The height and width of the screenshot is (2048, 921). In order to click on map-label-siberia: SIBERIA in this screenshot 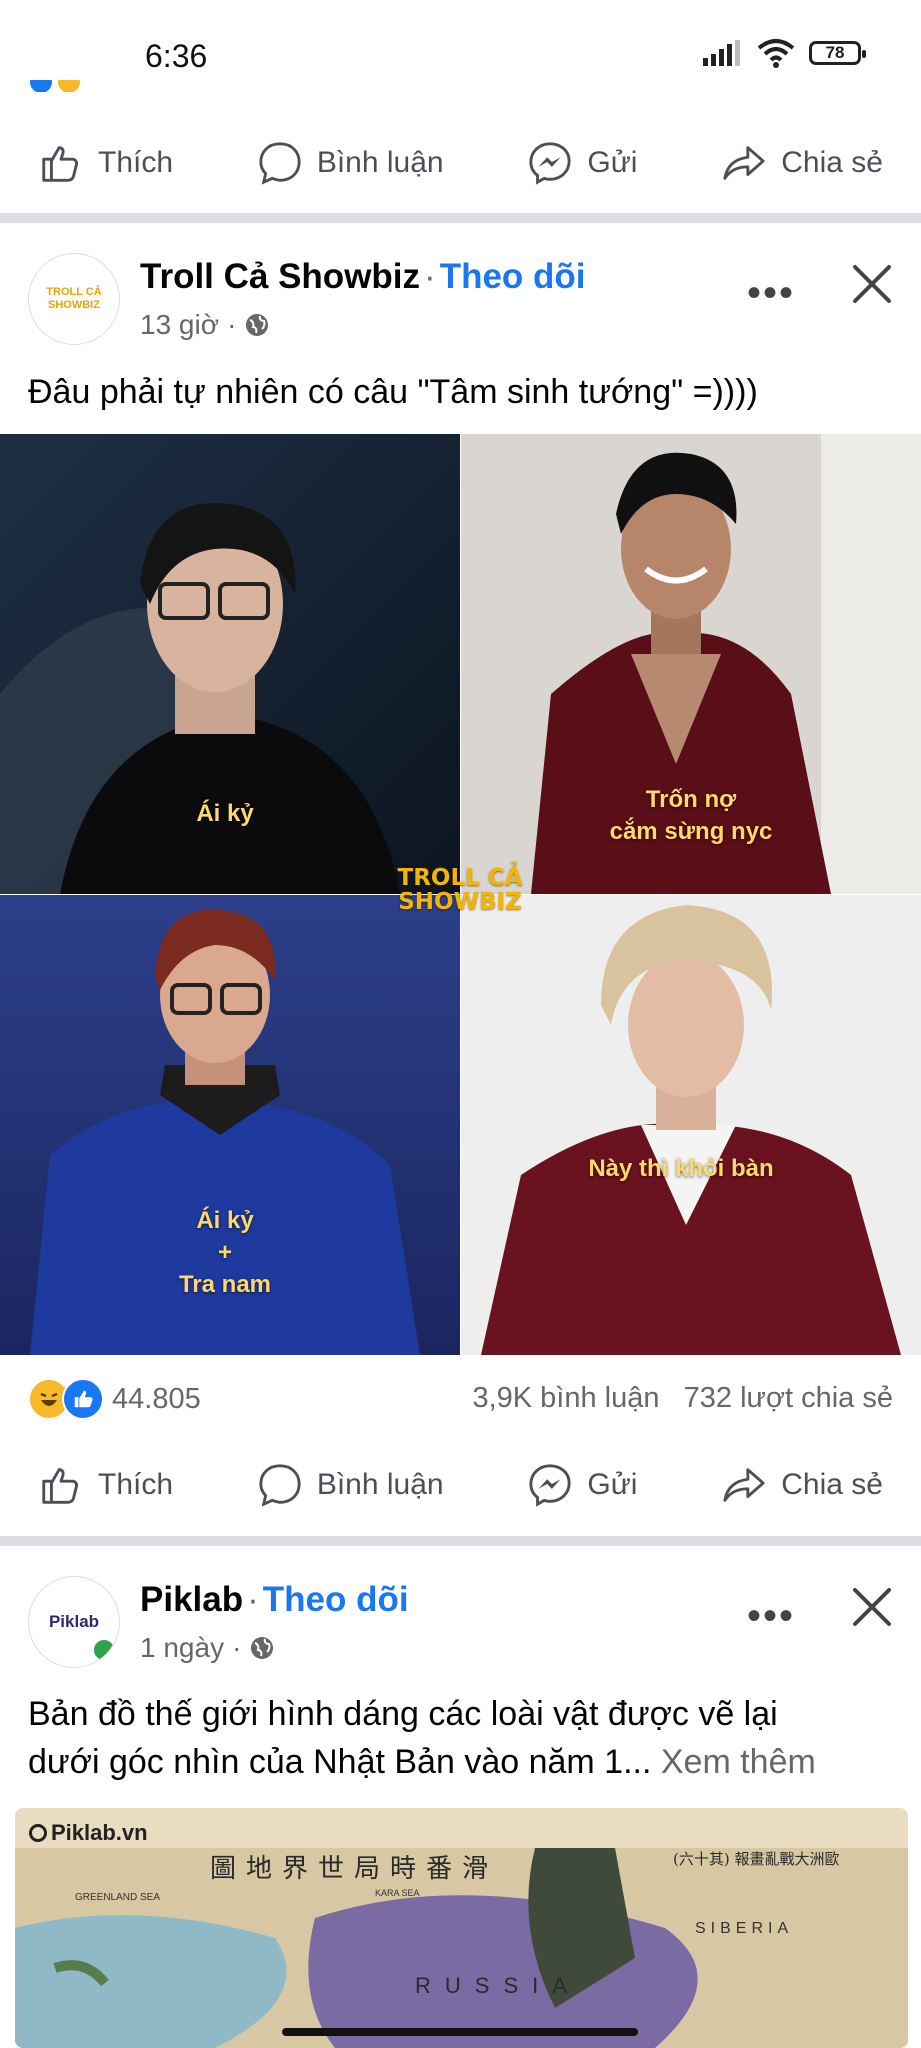, I will do `click(744, 1928)`.